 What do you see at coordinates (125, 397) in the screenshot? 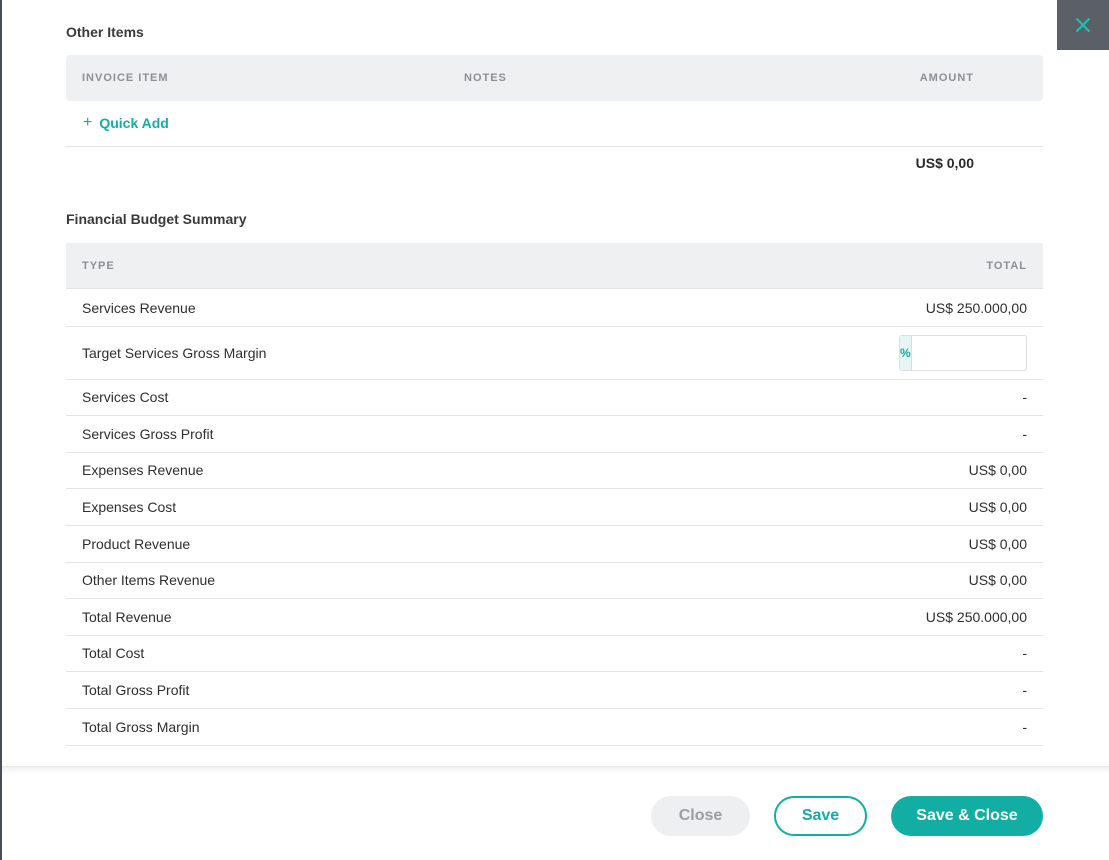
I see `row-label: Services Cost` at bounding box center [125, 397].